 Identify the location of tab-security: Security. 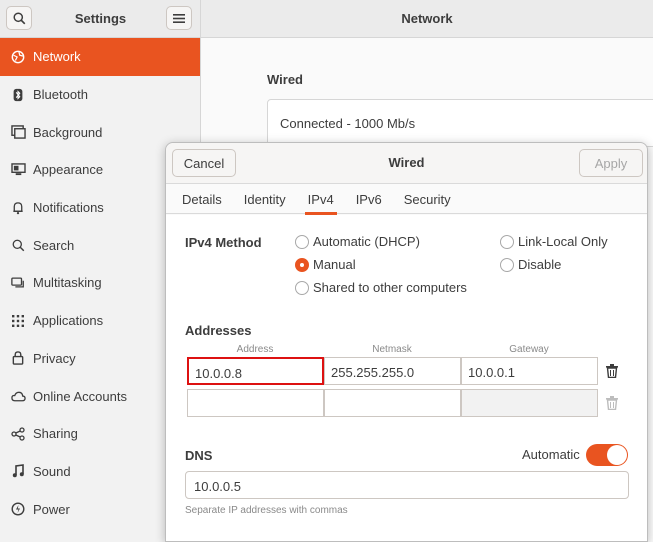
(427, 199).